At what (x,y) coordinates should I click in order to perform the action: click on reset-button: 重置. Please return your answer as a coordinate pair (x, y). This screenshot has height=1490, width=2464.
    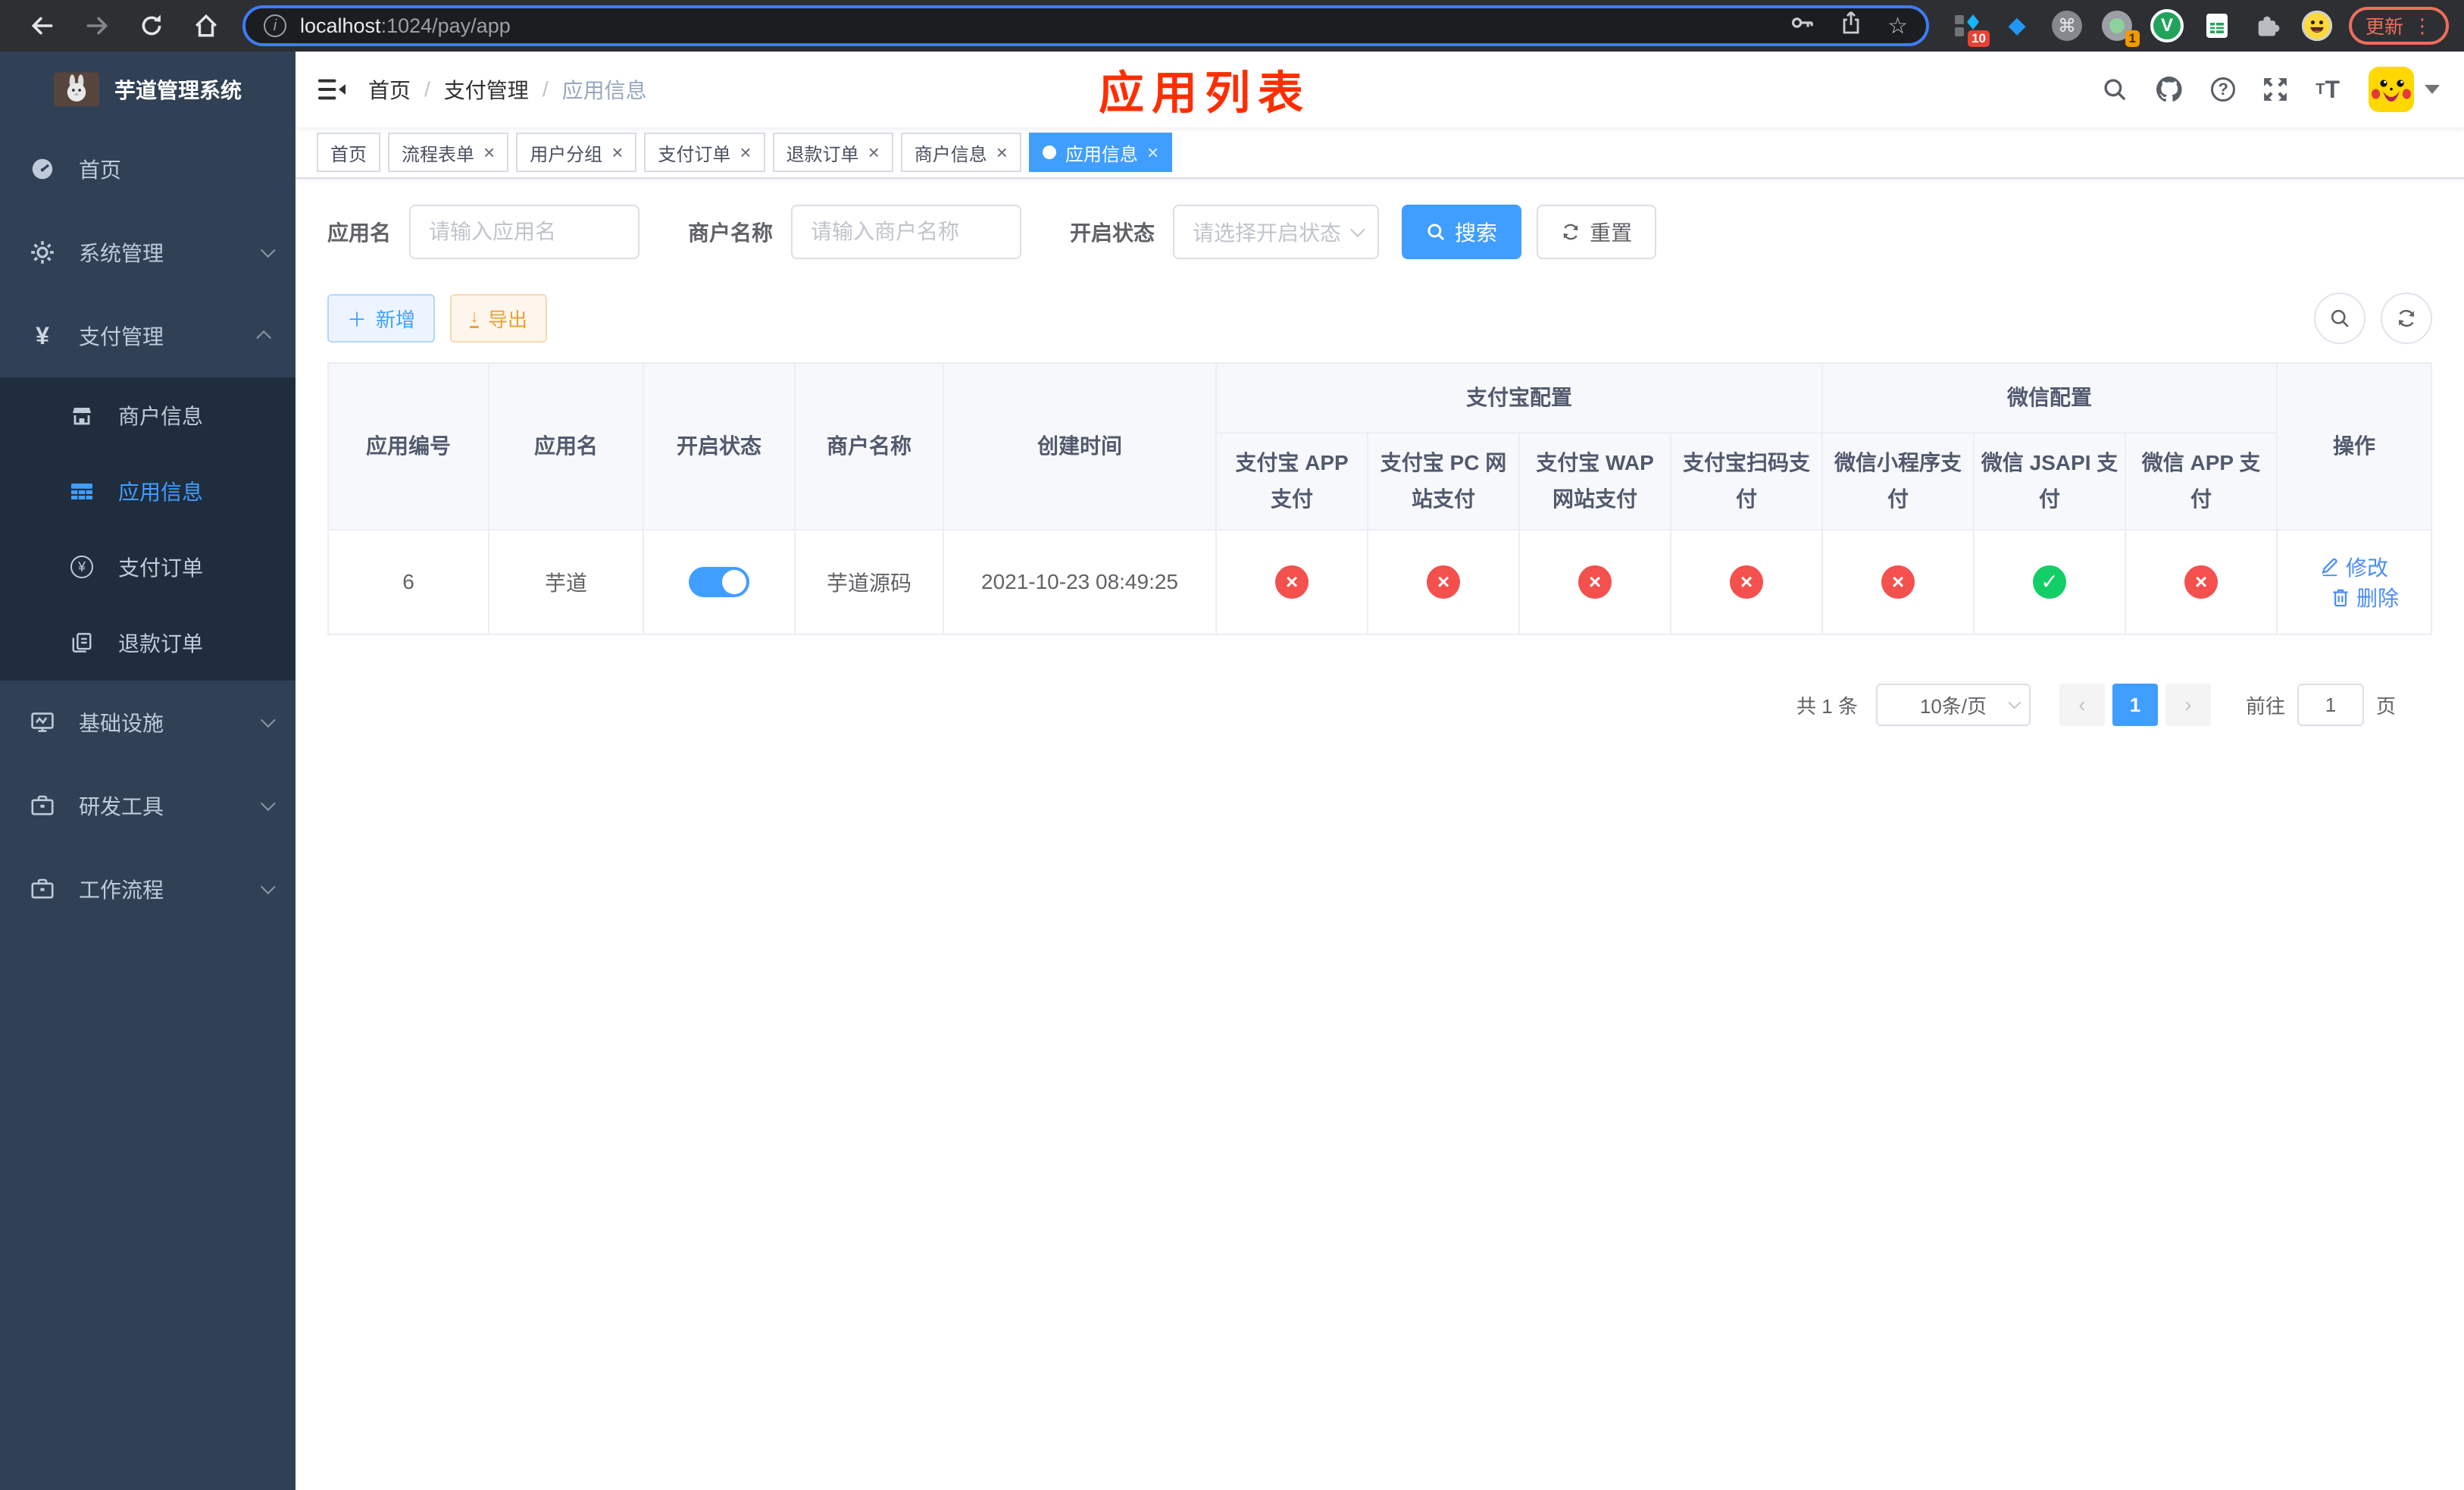
    Looking at the image, I should click on (1597, 232).